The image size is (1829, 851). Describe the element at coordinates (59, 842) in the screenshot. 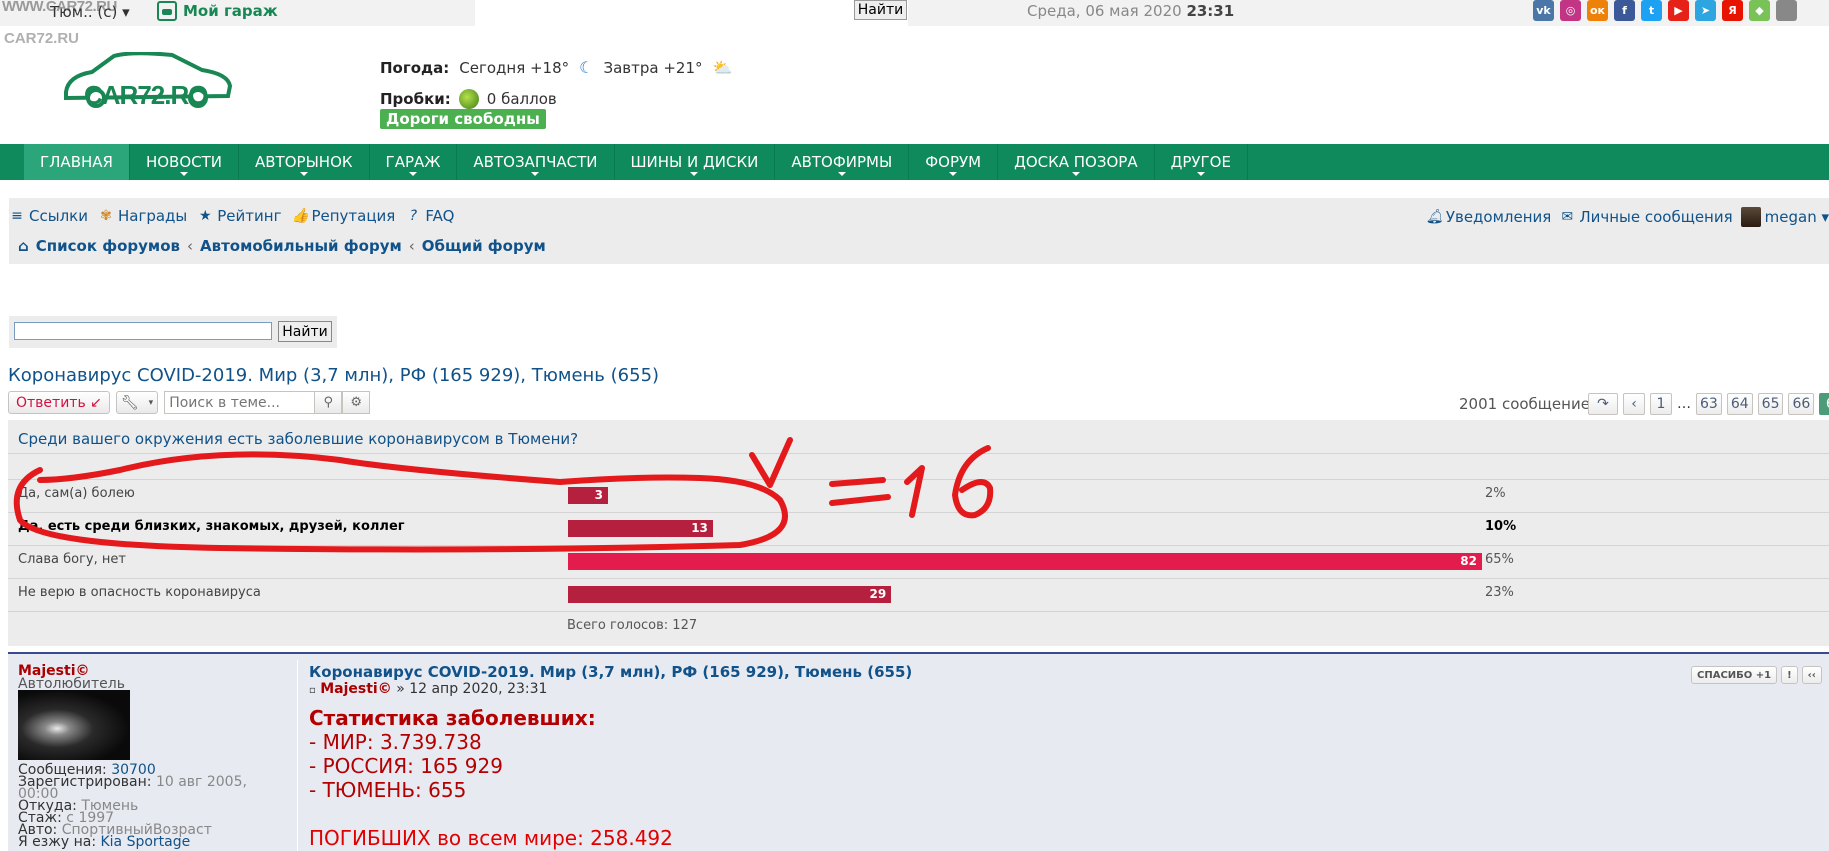

I see `profile-field-label: Я езжу на:` at that location.